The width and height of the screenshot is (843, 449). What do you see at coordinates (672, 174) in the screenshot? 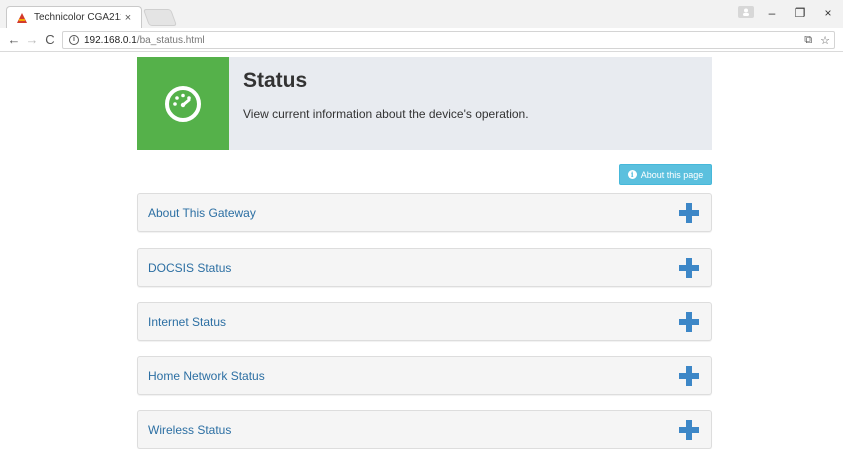
I see `about-this-page-label: About this page` at bounding box center [672, 174].